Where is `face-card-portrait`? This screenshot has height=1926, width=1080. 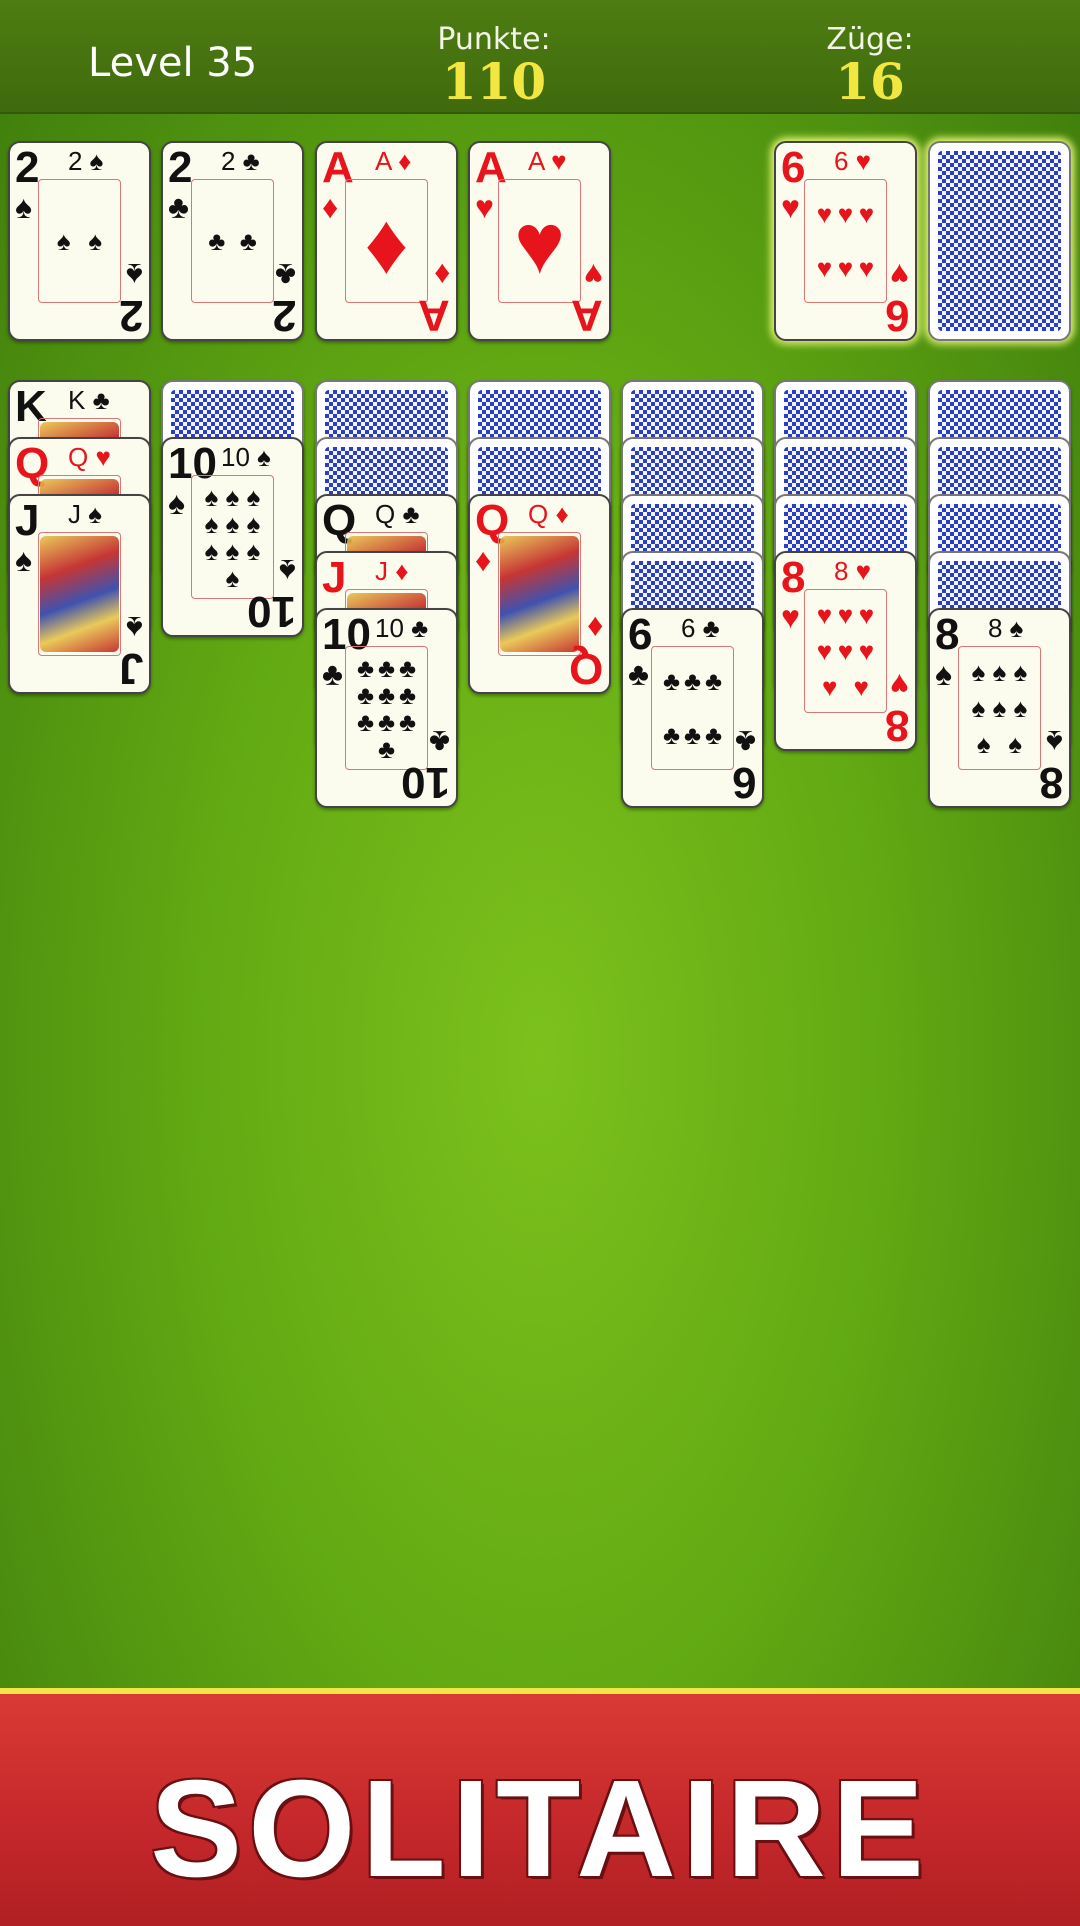
face-card-portrait is located at coordinates (79, 594).